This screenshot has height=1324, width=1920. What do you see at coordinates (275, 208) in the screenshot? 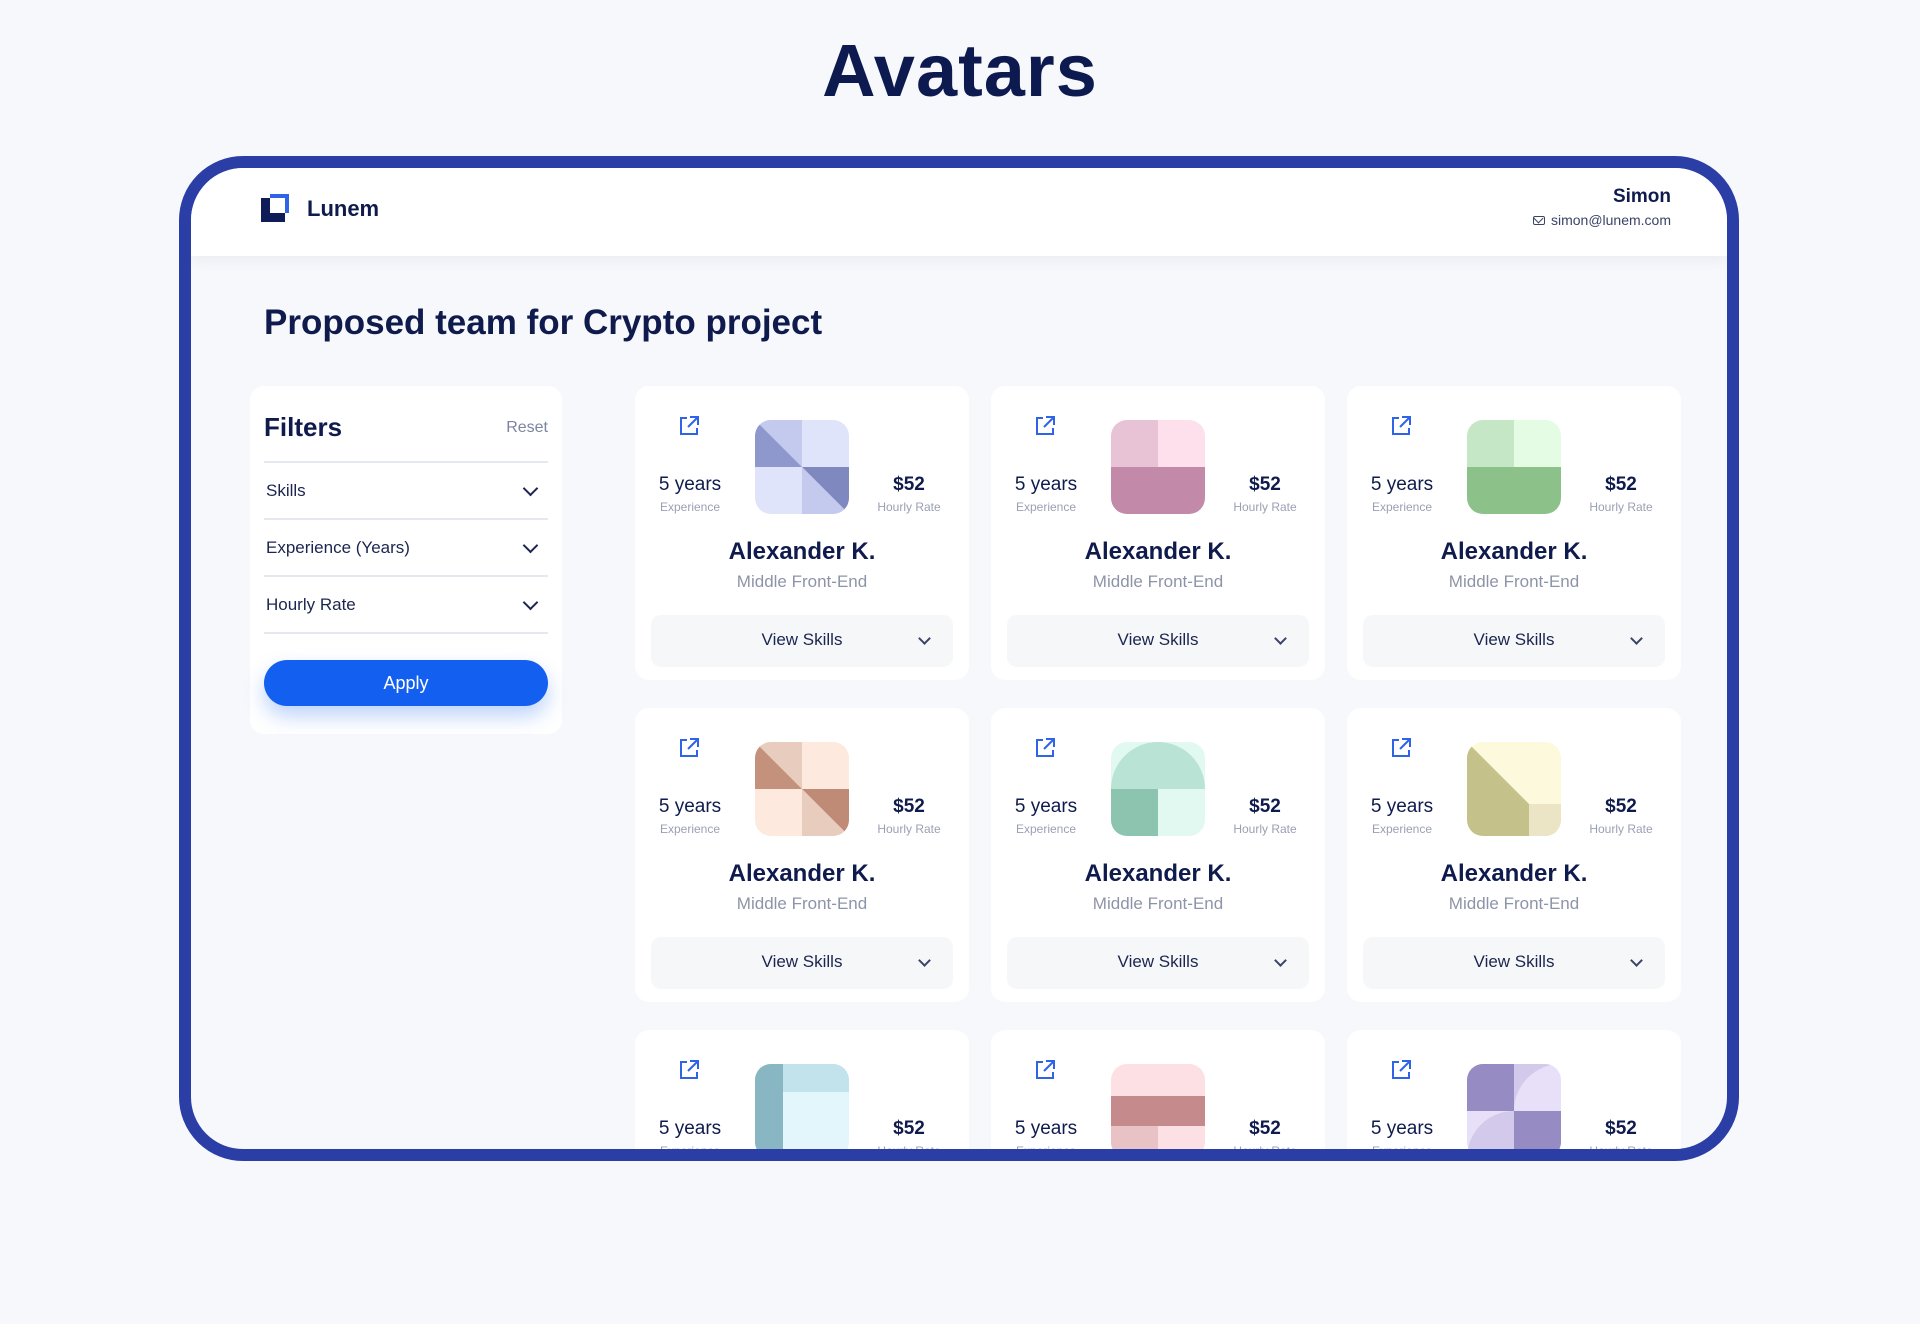
I see `lunem-logo-icon` at bounding box center [275, 208].